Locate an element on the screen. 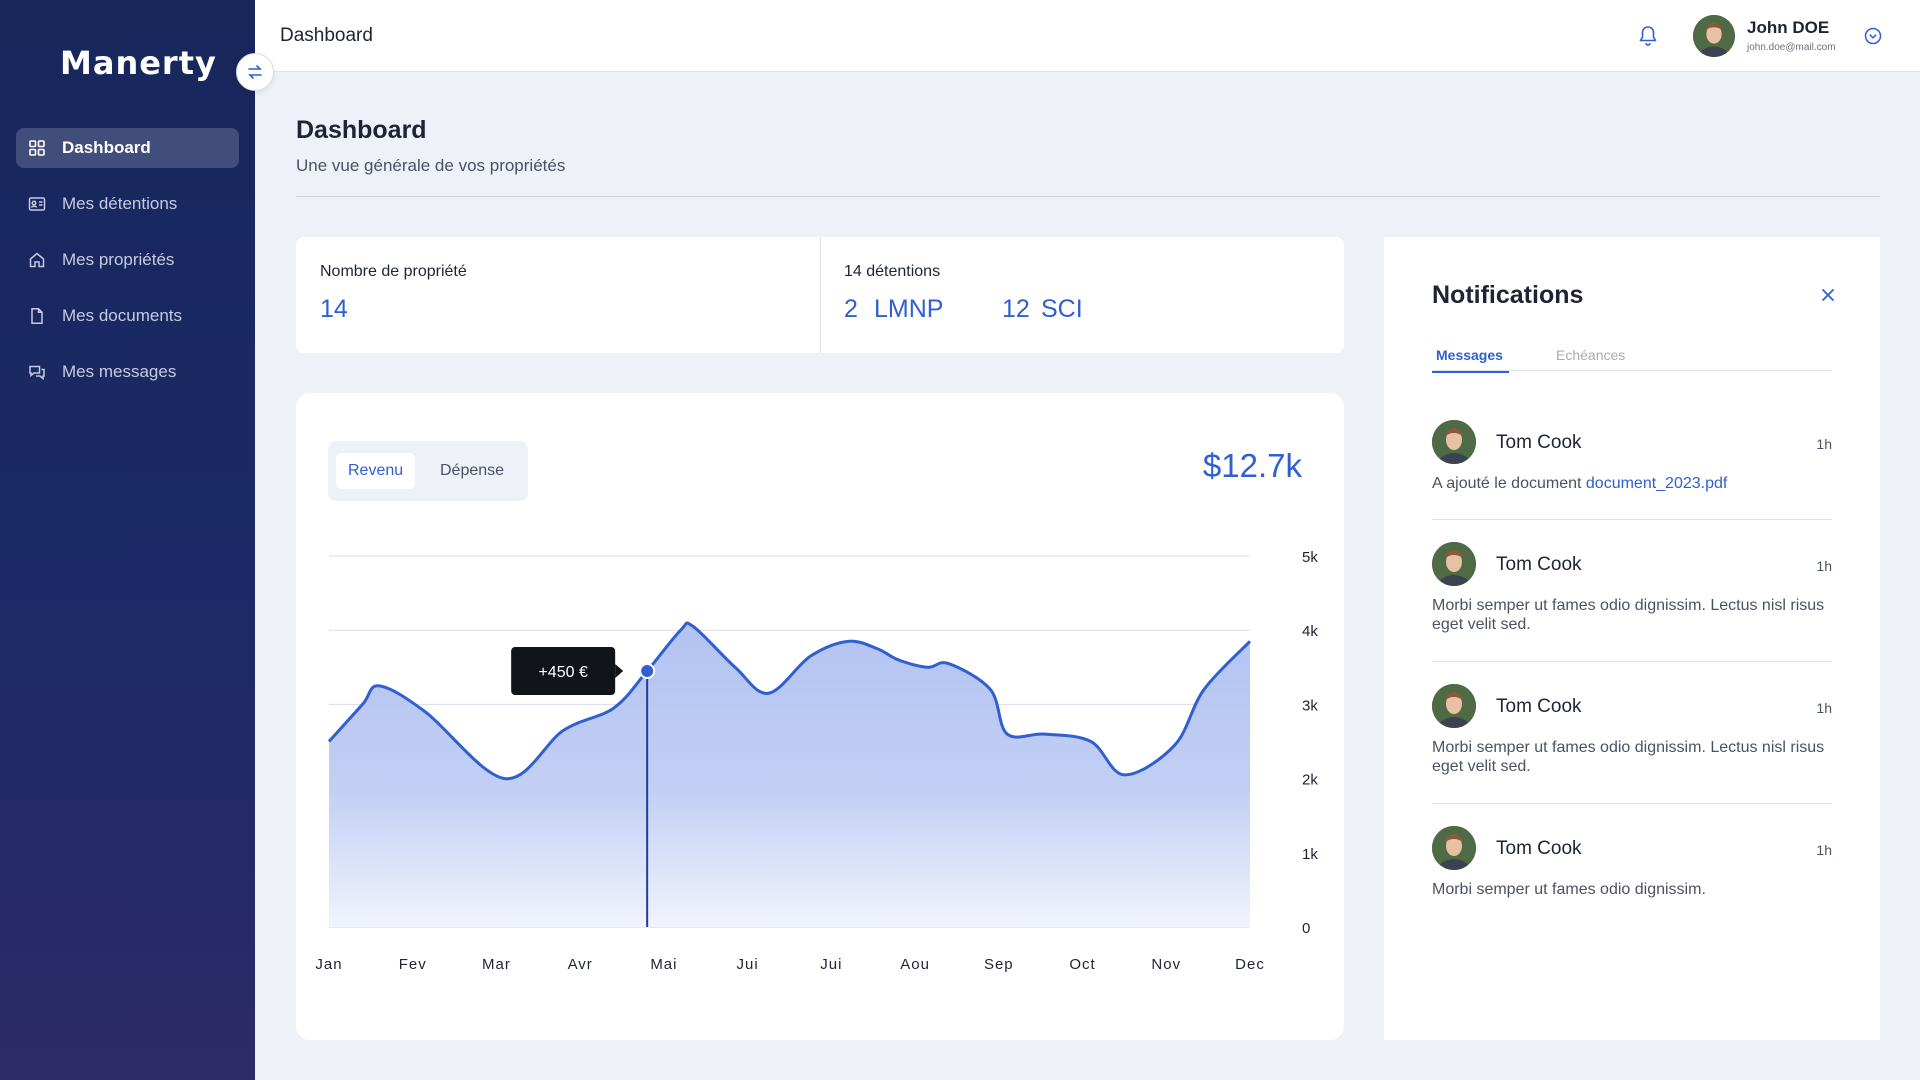 The width and height of the screenshot is (1920, 1080). home-icon is located at coordinates (37, 260).